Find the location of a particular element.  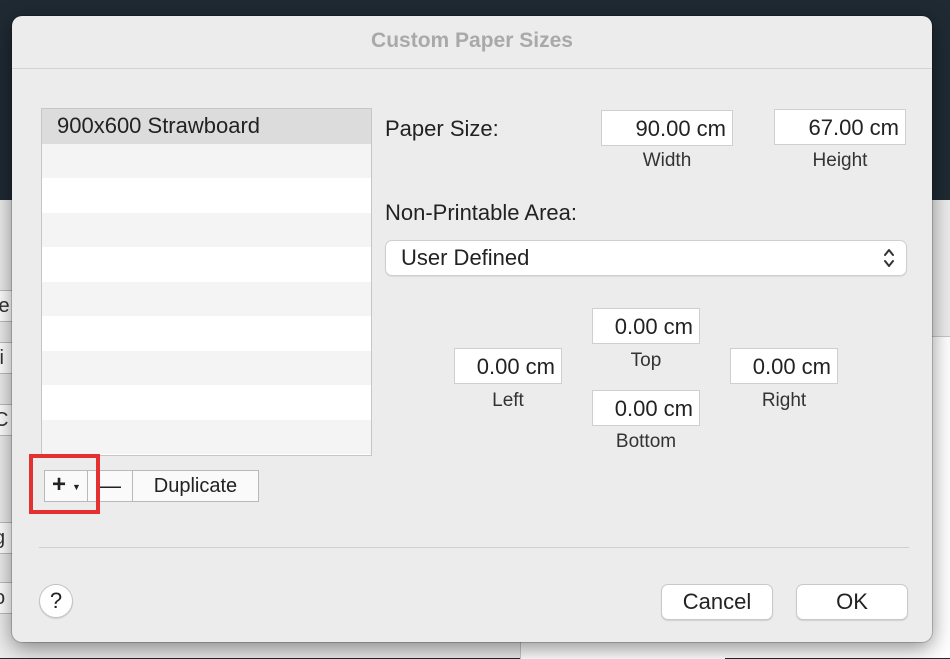

left-caption: Left is located at coordinates (508, 400).